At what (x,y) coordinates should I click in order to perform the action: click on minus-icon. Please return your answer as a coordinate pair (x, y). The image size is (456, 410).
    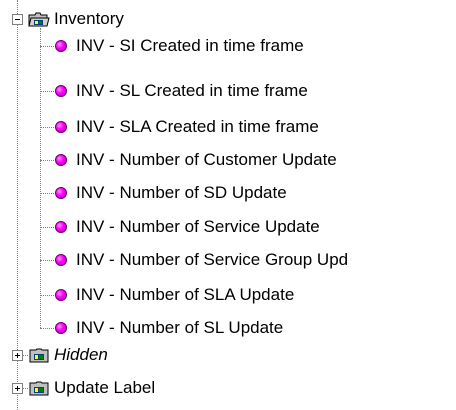
    Looking at the image, I should click on (17, 19).